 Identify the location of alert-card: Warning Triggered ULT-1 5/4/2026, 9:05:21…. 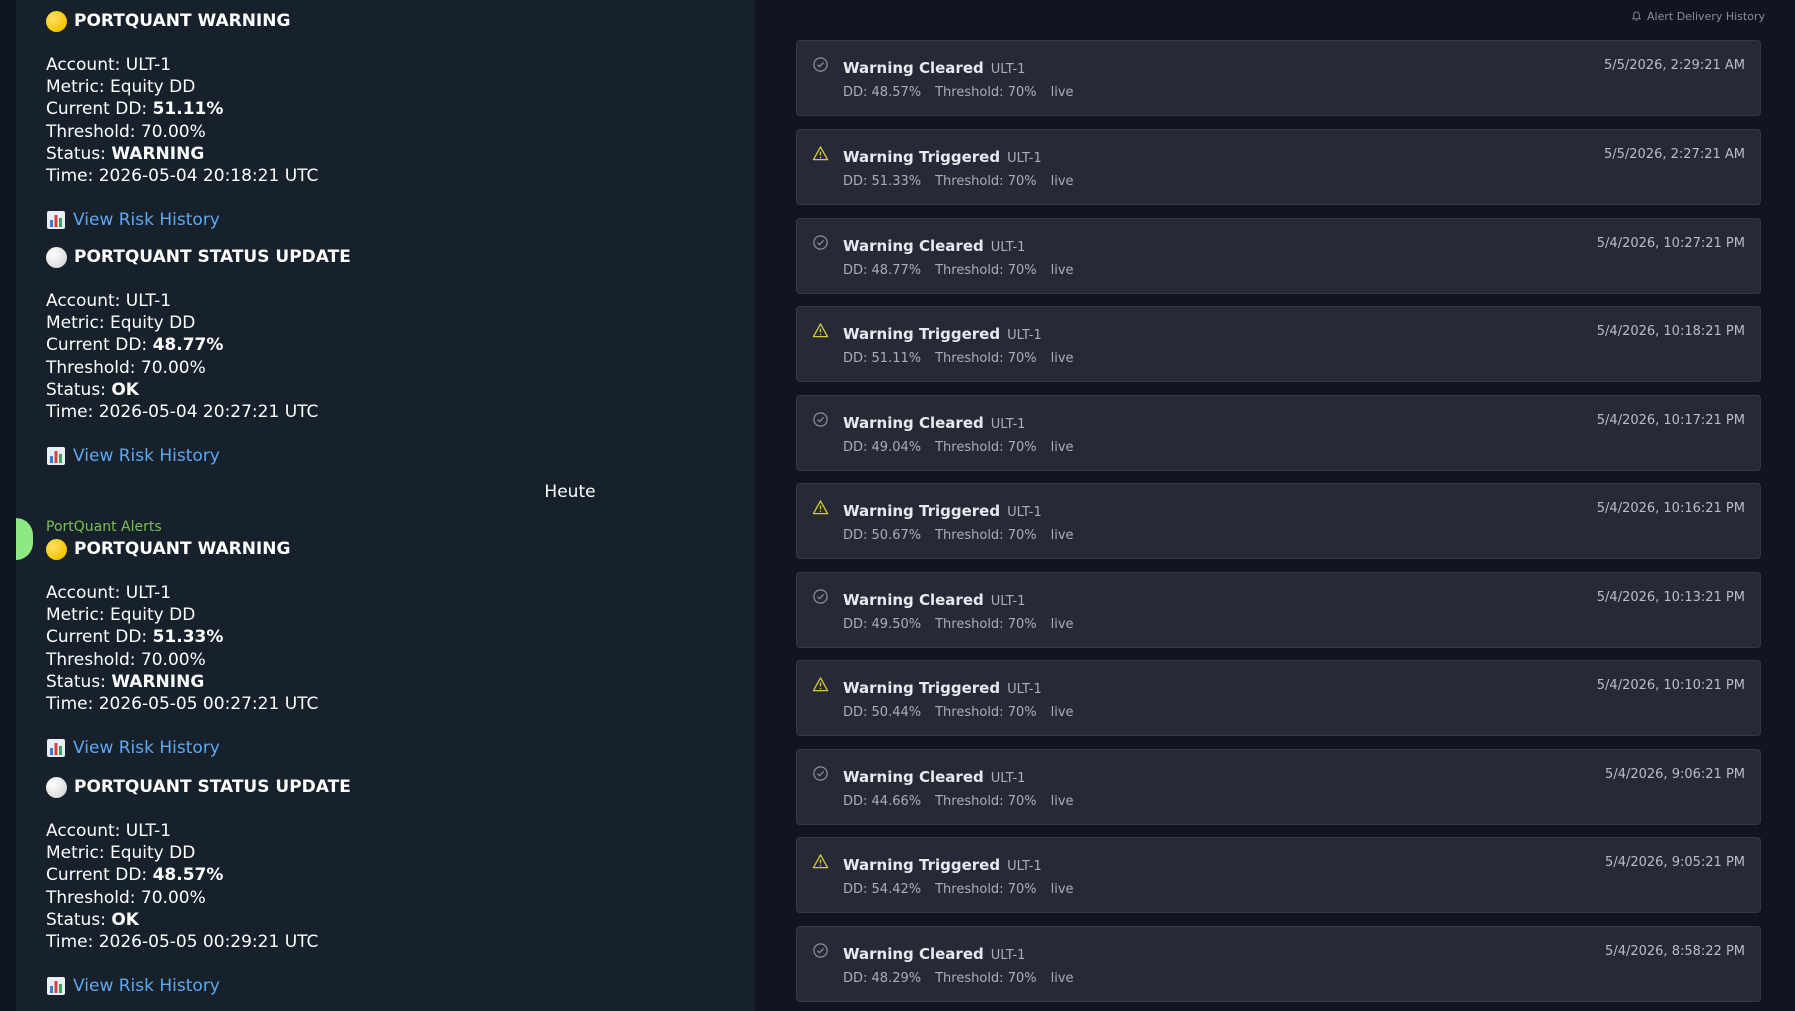
(1278, 875).